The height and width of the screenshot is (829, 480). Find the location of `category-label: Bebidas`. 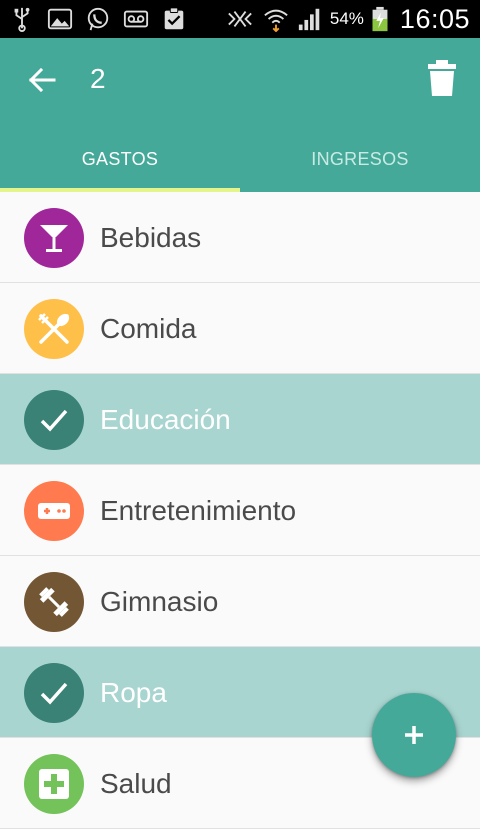

category-label: Bebidas is located at coordinates (151, 237).